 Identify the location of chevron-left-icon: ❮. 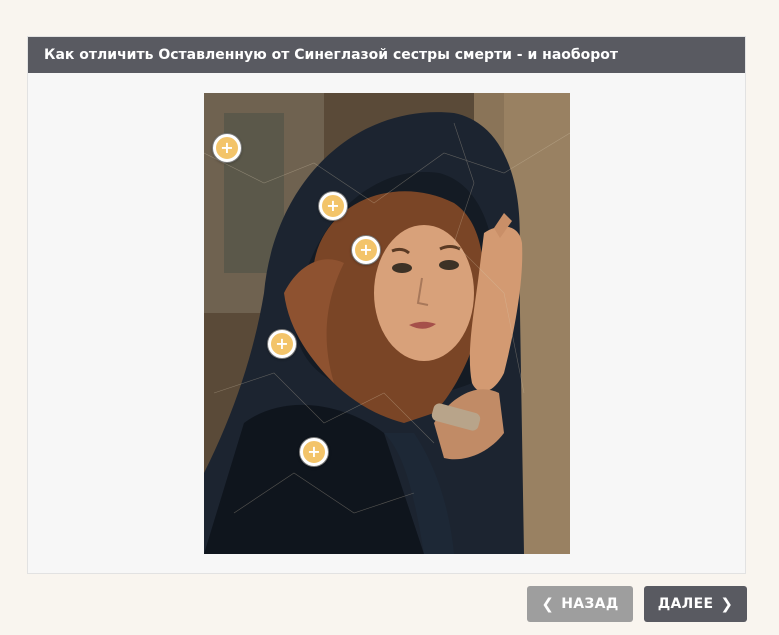
(548, 604).